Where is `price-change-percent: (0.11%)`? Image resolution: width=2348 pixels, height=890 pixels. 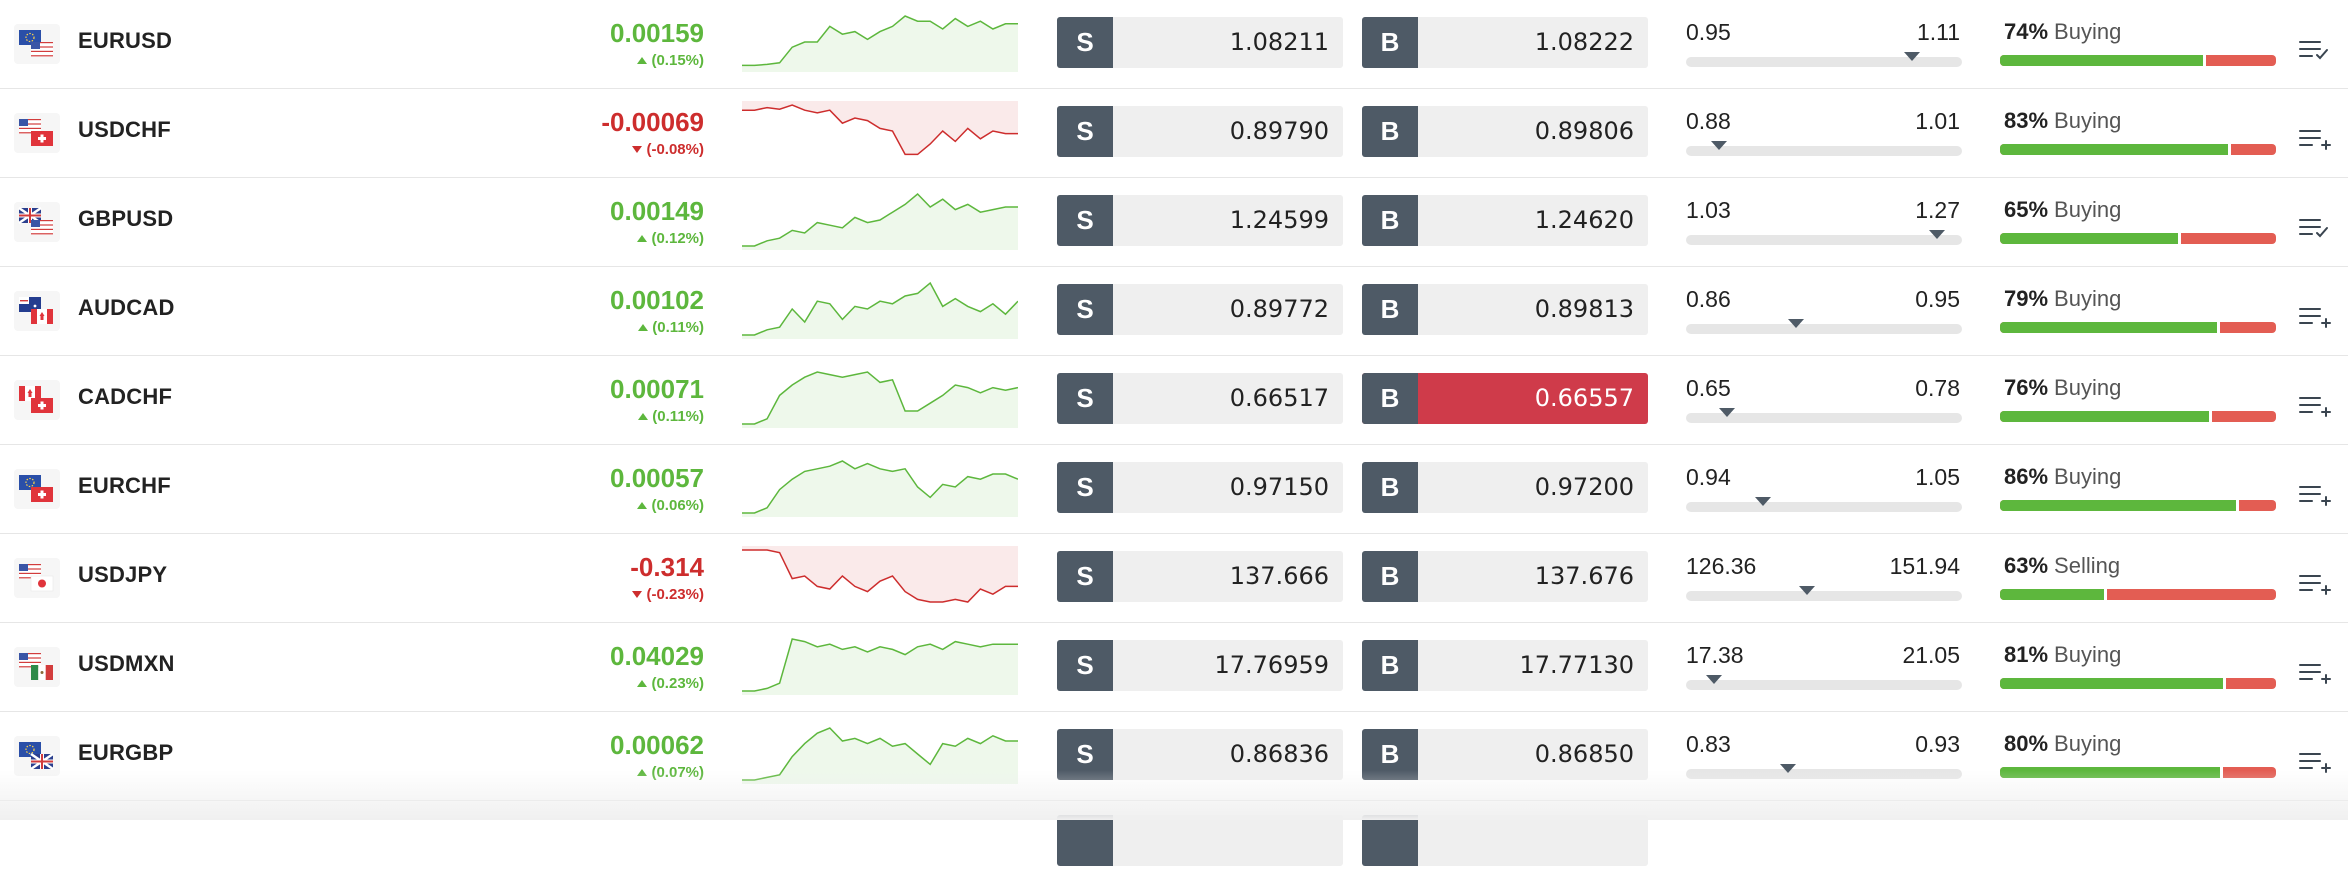 price-change-percent: (0.11%) is located at coordinates (671, 327).